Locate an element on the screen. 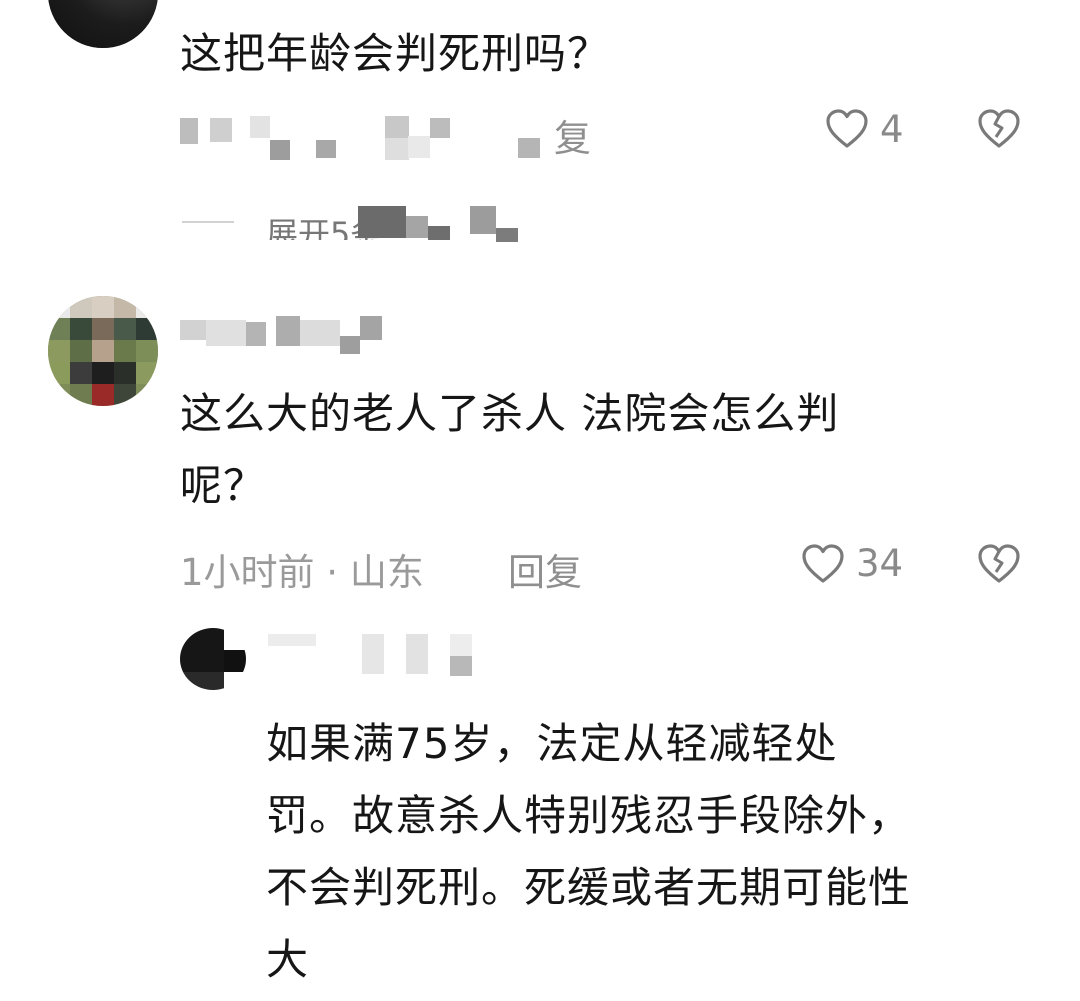  comment-text-line: 呢？ is located at coordinates (223, 485).